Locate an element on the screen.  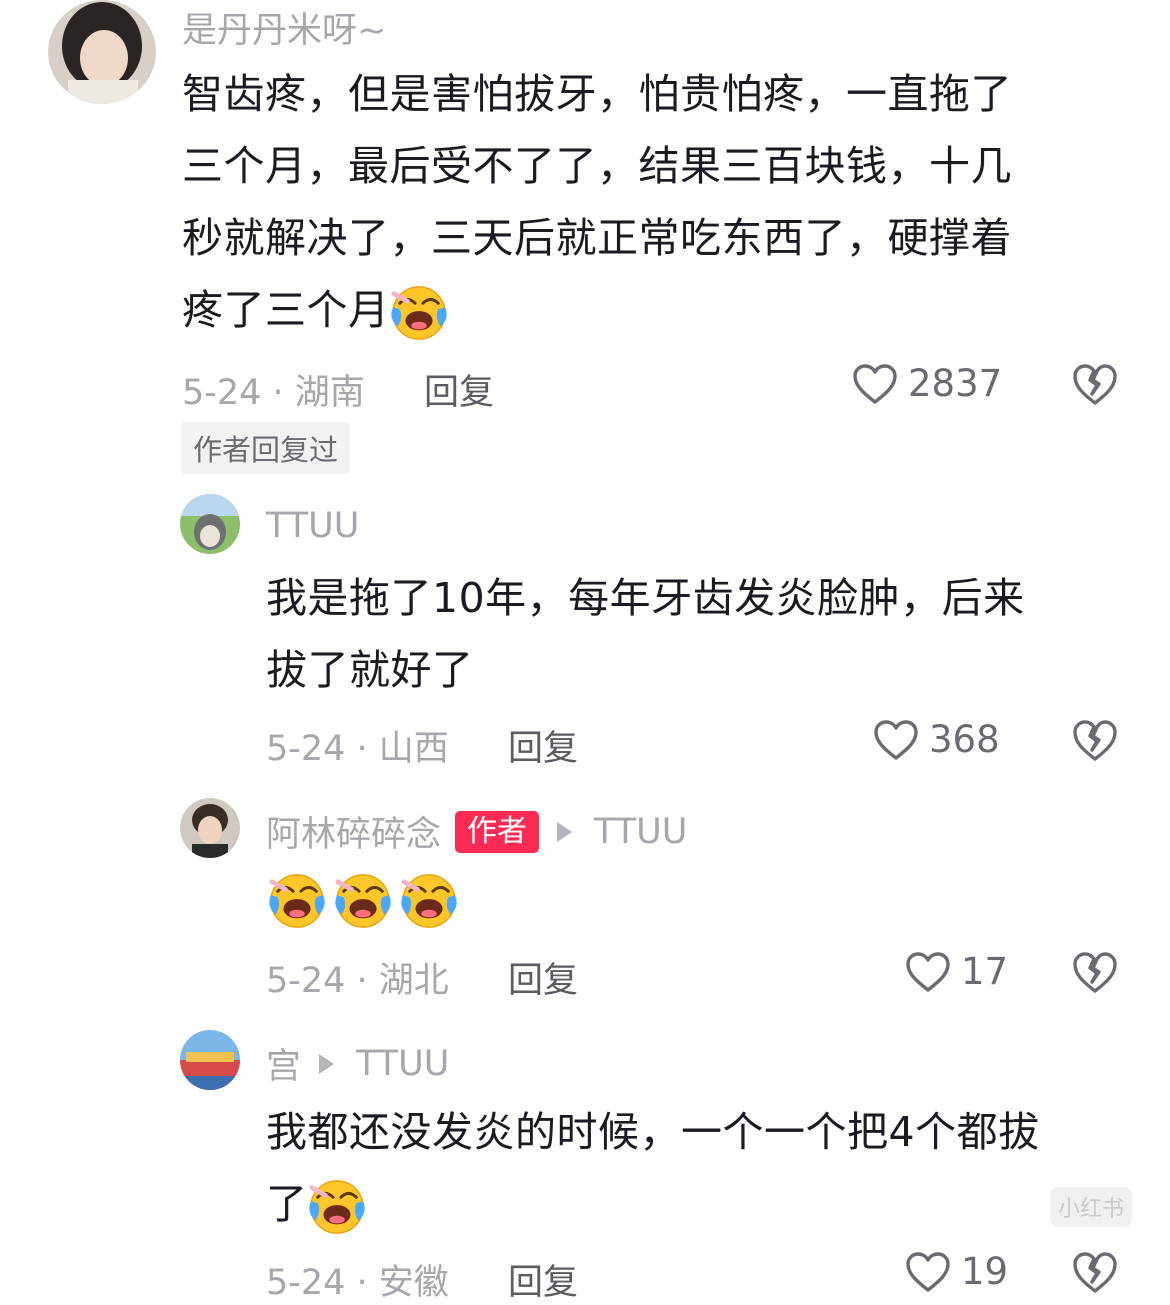
comment-line: 智齿疼，但是害怕拔牙，怕贵怕疼，一直拖了 is located at coordinates (597, 94).